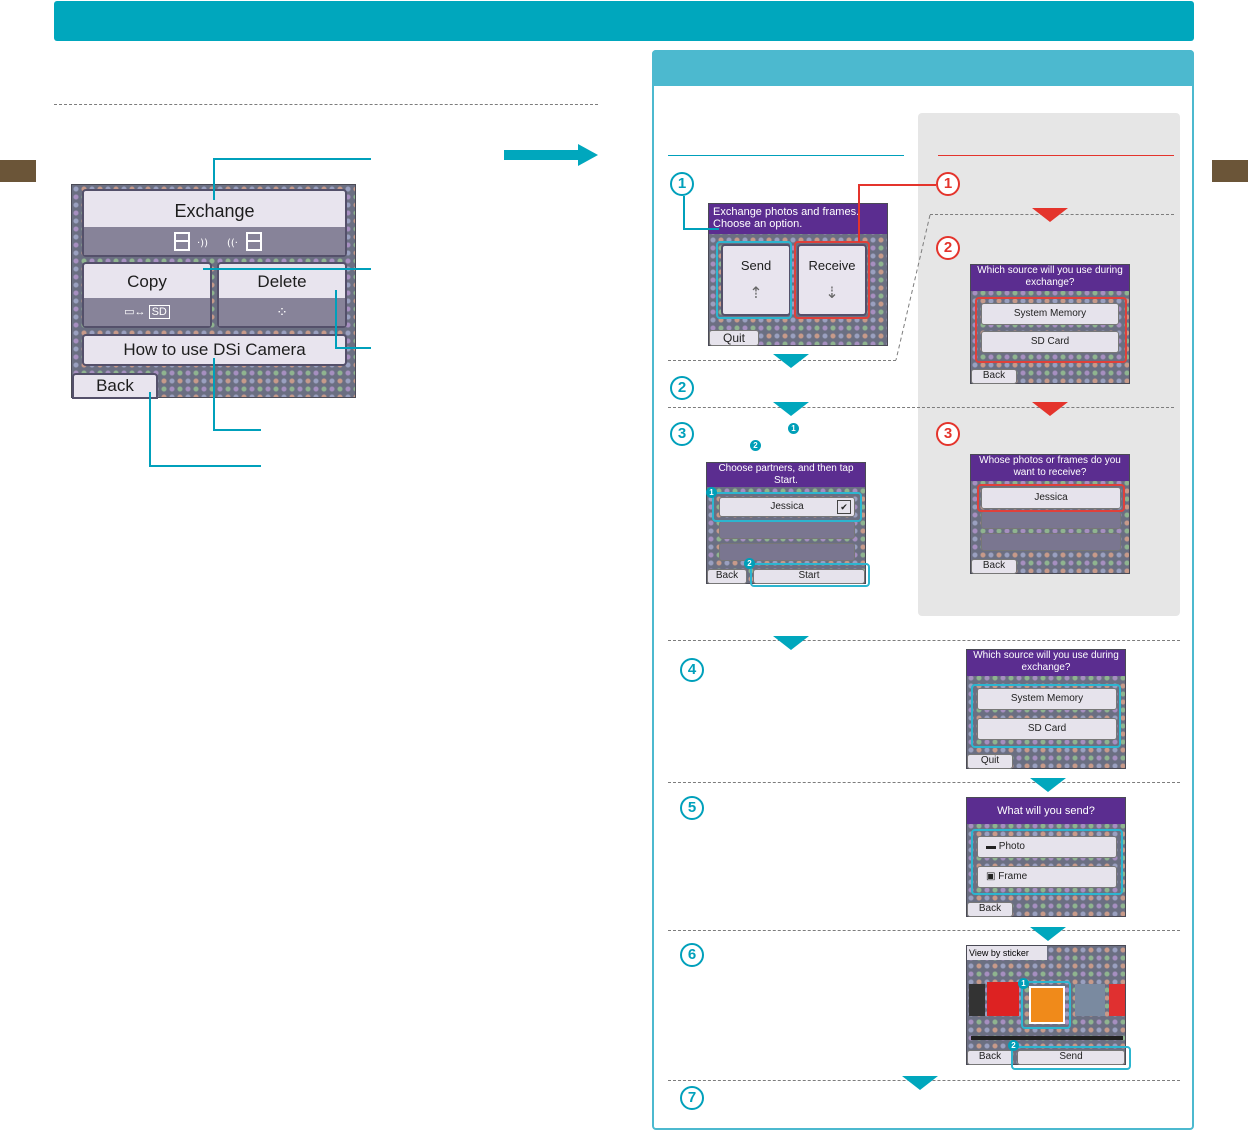  What do you see at coordinates (287, 269) in the screenshot?
I see `callout-line-copy` at bounding box center [287, 269].